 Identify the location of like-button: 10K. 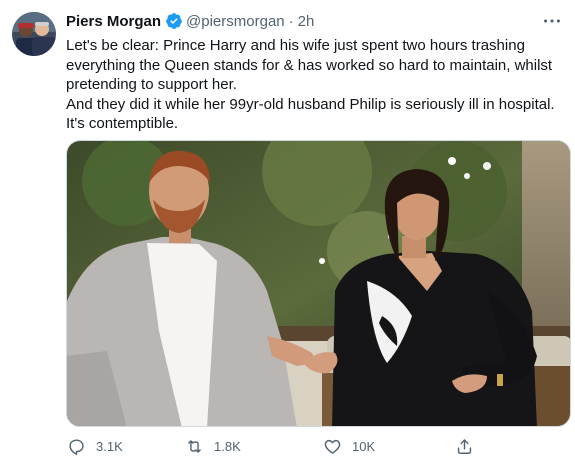
(389, 446).